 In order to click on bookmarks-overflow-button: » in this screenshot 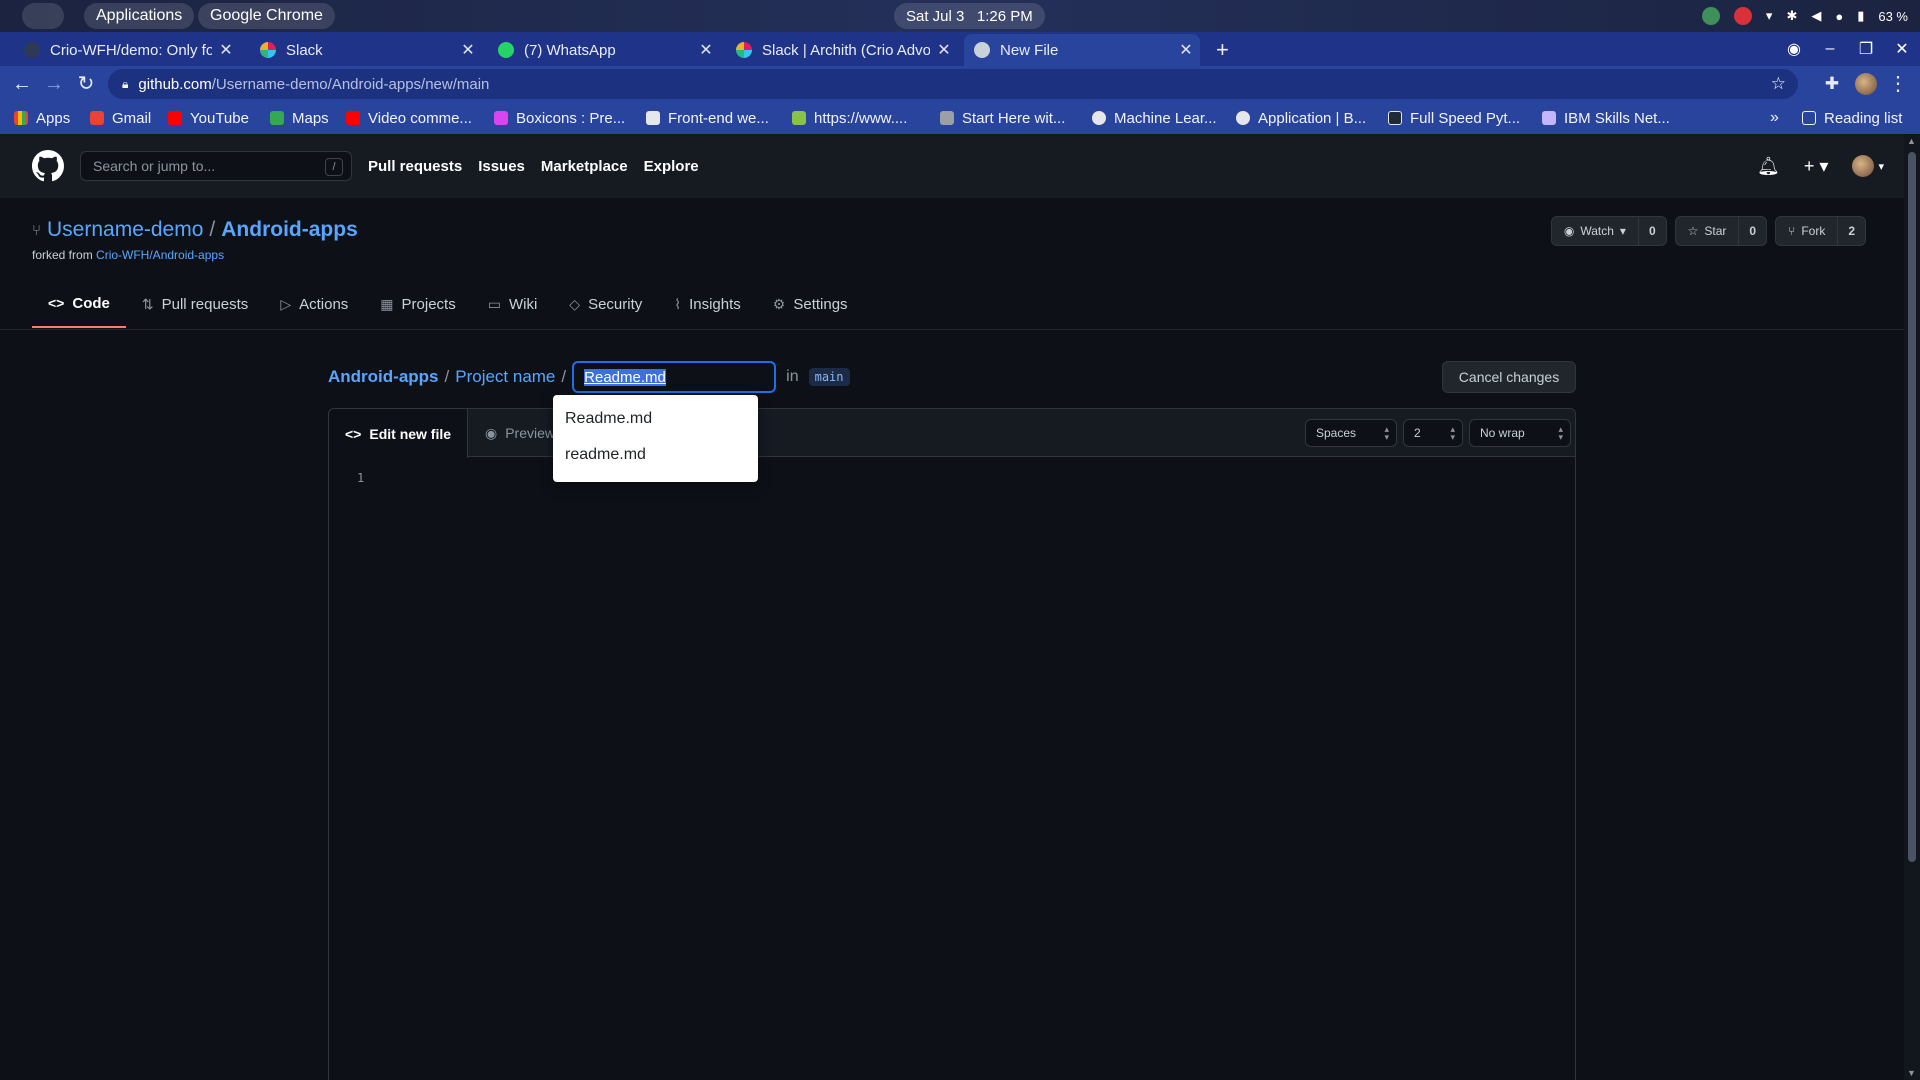, I will do `click(1774, 118)`.